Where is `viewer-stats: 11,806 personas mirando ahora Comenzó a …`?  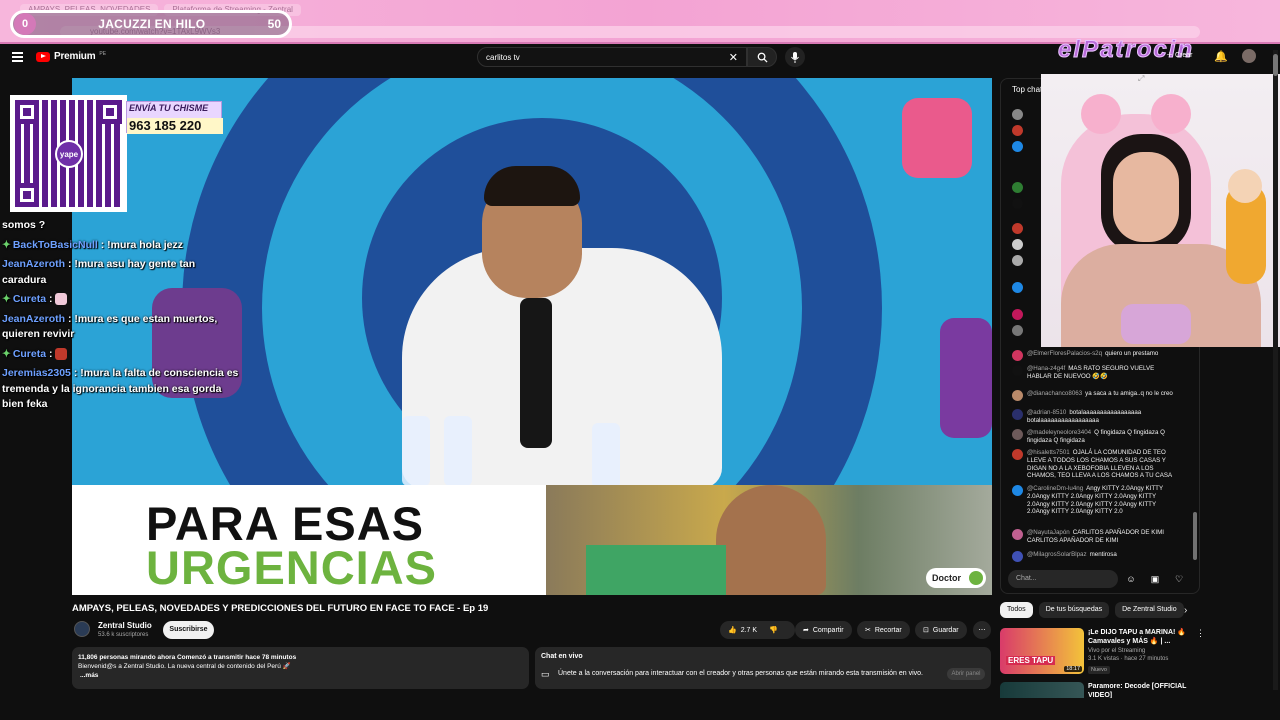 viewer-stats: 11,806 personas mirando ahora Comenzó a … is located at coordinates (187, 657).